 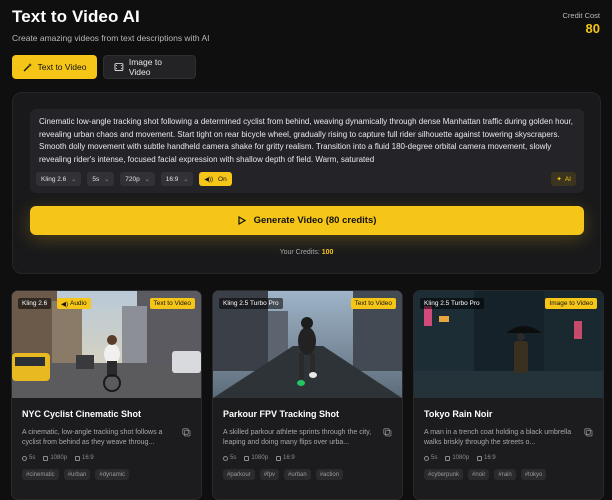 I want to click on tab-image-to-video: Image to Video, so click(x=149, y=67).